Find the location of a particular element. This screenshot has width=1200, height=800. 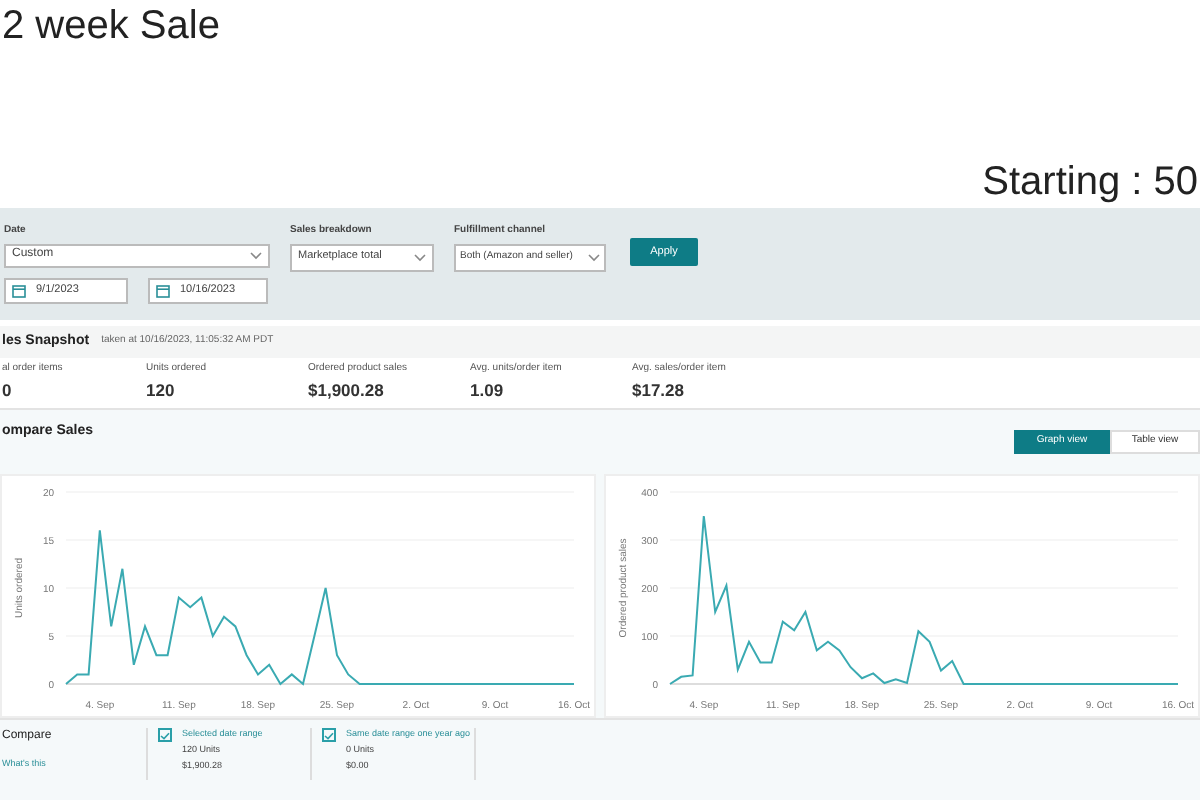

metric-value: 1.09 is located at coordinates (488, 391).